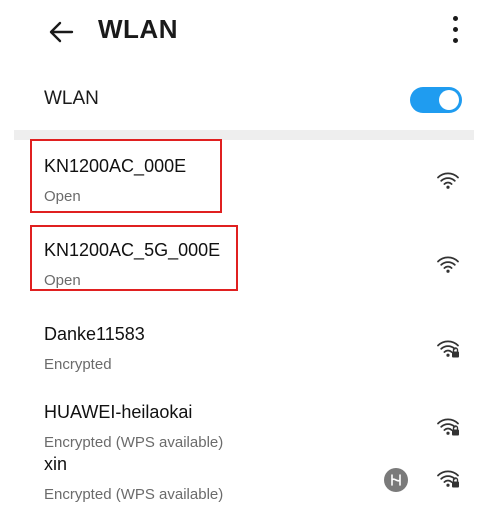 The width and height of the screenshot is (479, 528). I want to click on network-name: Danke11583, so click(94, 334).